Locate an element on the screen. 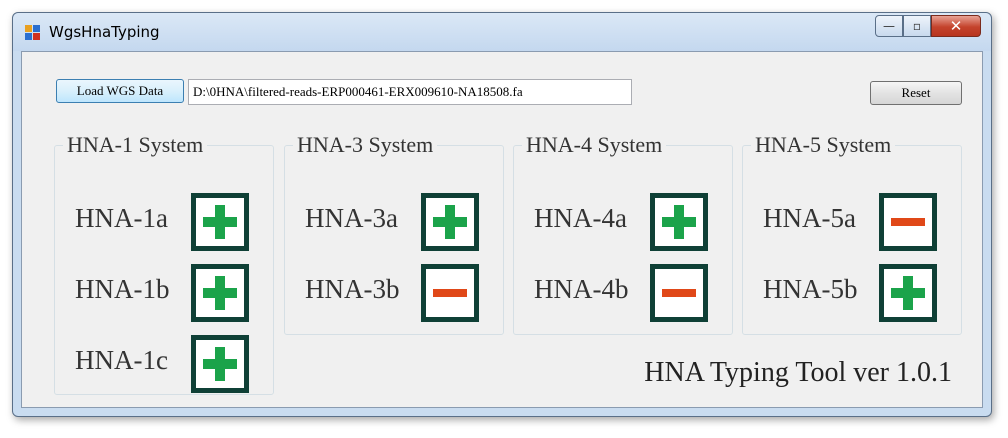  group-title: HNA-5 System is located at coordinates (823, 145).